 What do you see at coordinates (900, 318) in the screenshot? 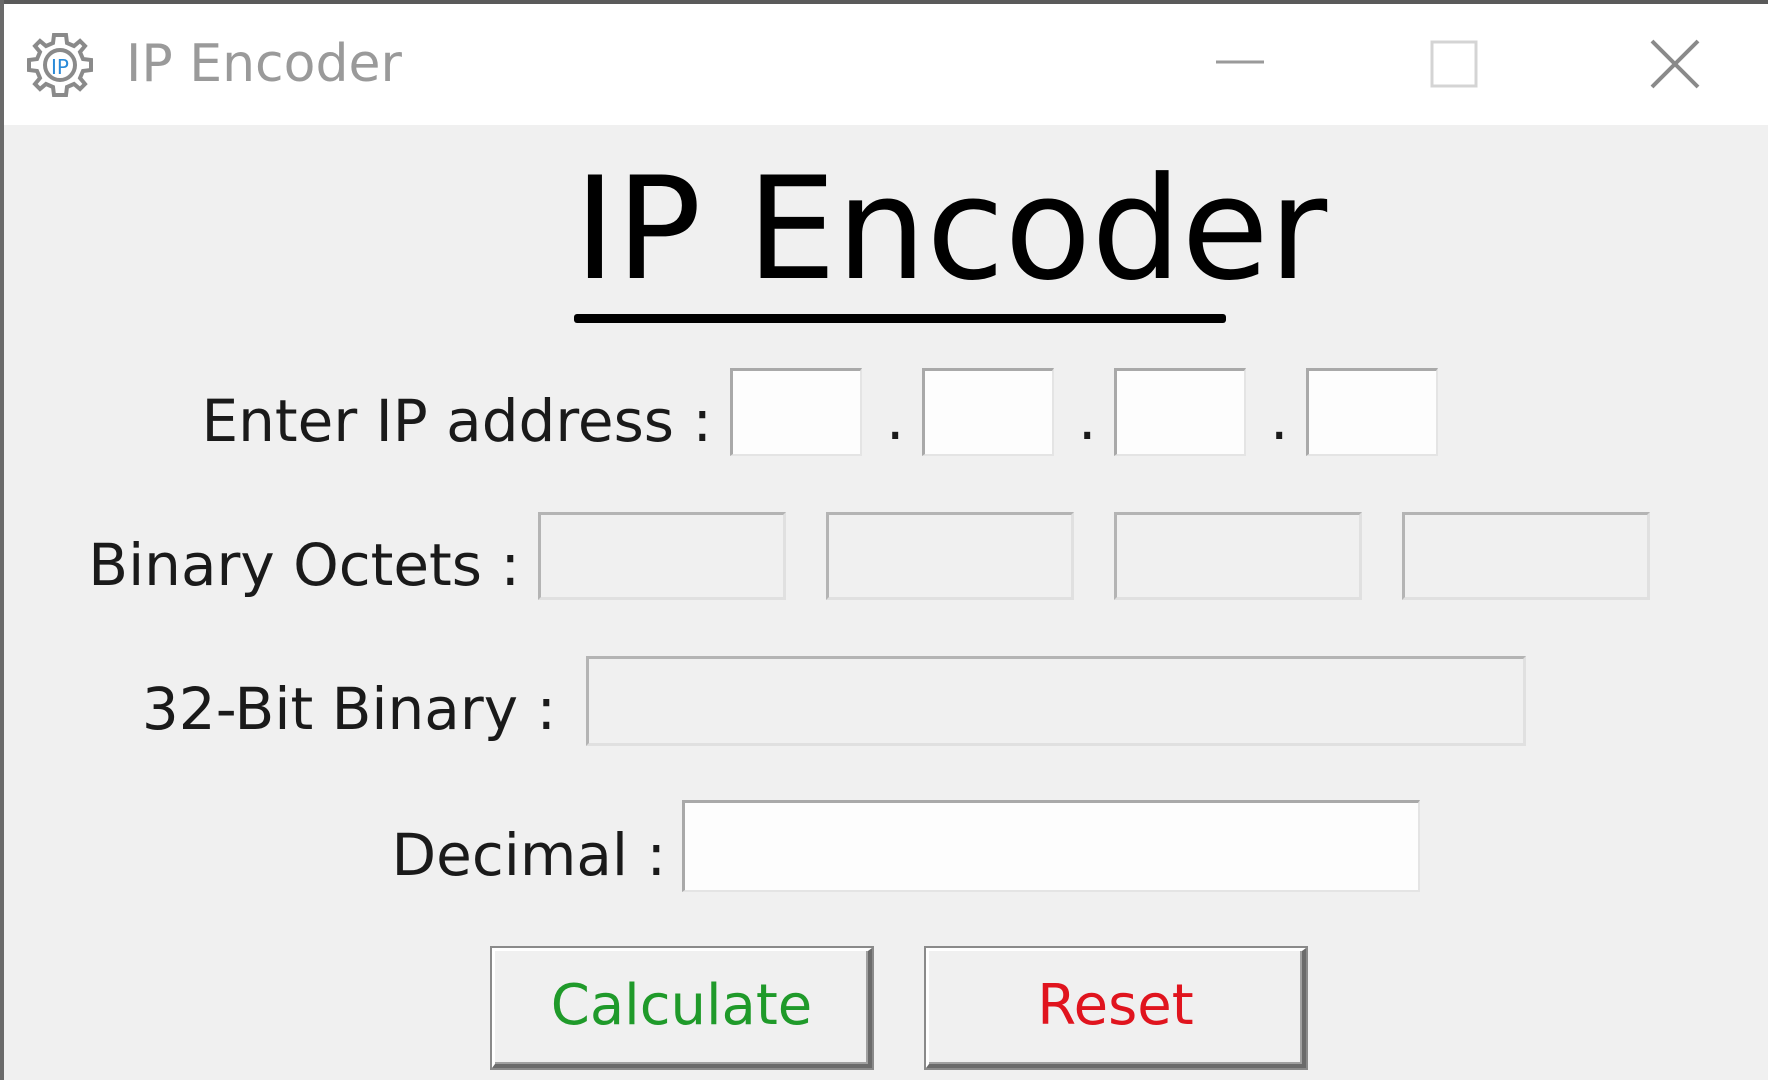
I see `title-underline` at bounding box center [900, 318].